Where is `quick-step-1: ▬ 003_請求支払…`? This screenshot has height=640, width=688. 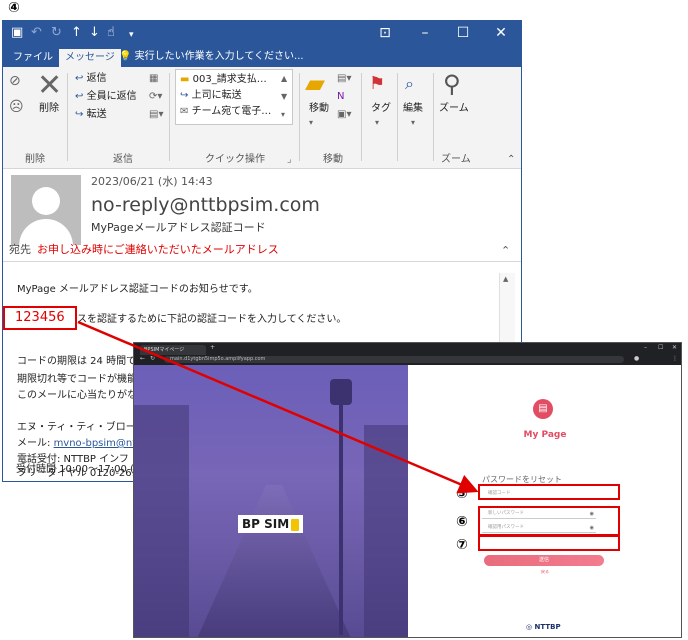
quick-step-1: ▬ 003_請求支払… is located at coordinates (223, 80).